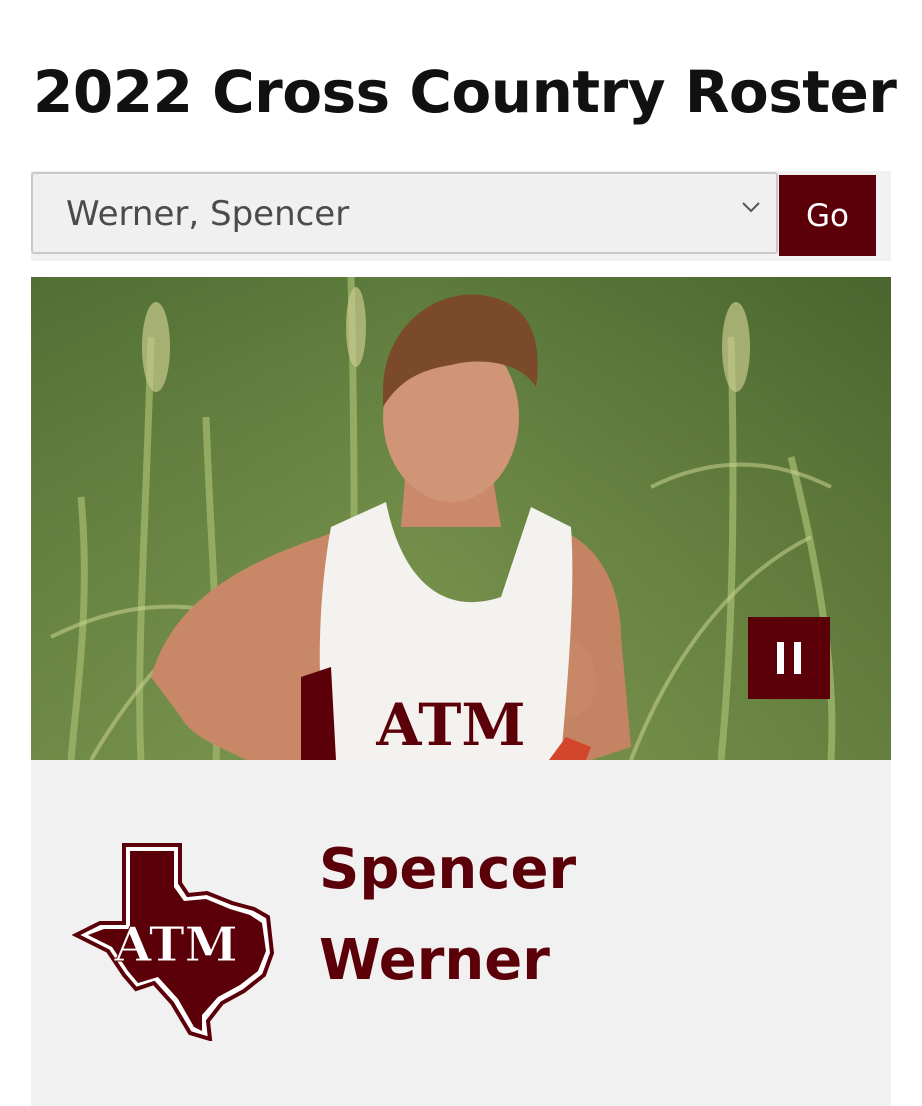 This screenshot has height=1106, width=922. I want to click on roster-select: Werner, Spencer, so click(404, 213).